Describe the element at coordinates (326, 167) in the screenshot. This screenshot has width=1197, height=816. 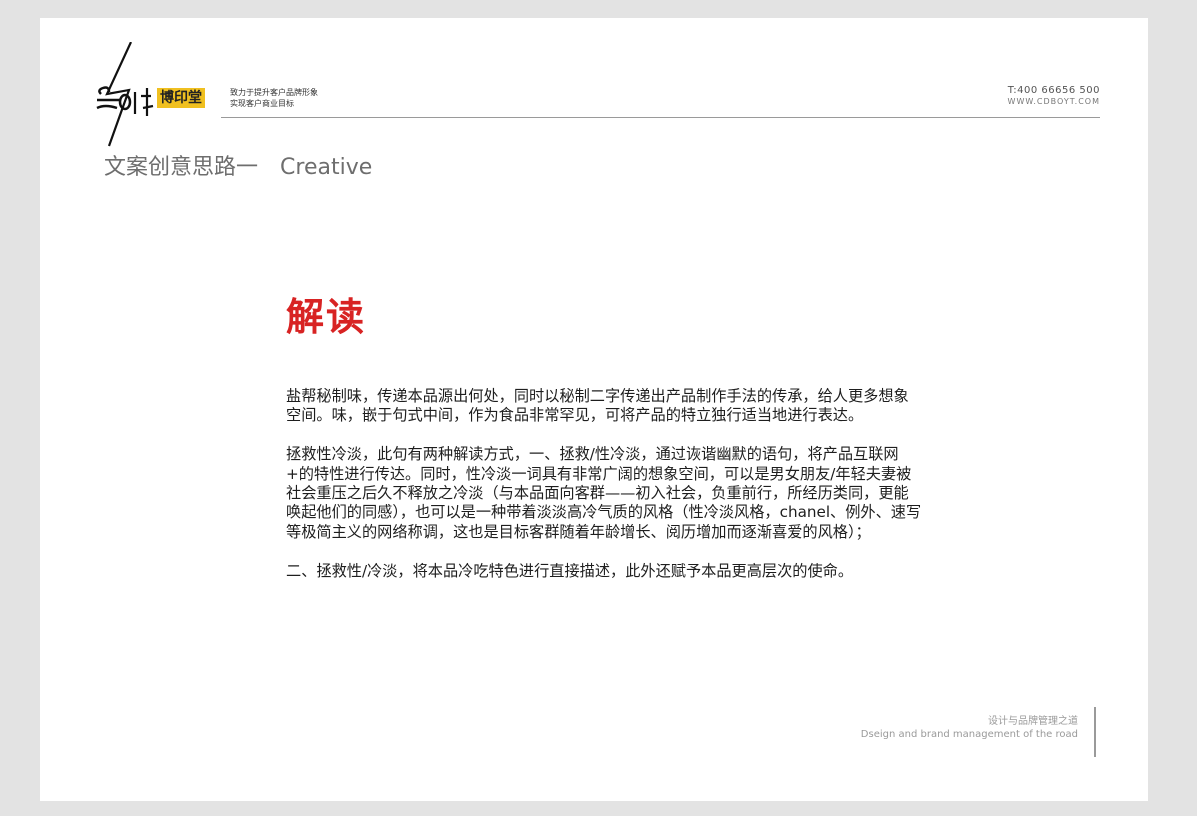
I see `section-title-en: Creative` at that location.